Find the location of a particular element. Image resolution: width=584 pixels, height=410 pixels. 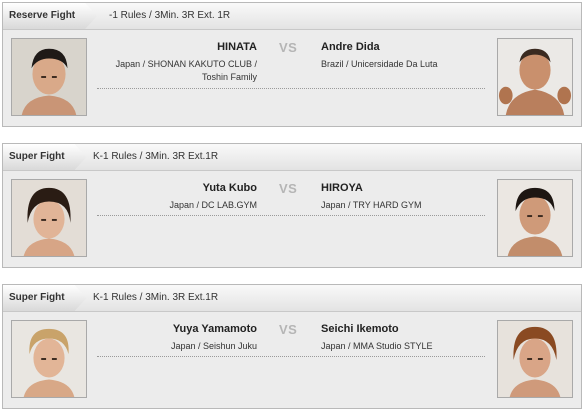

fighter-affiliation-right: Japan / TRY HARD GYM is located at coordinates (371, 205).